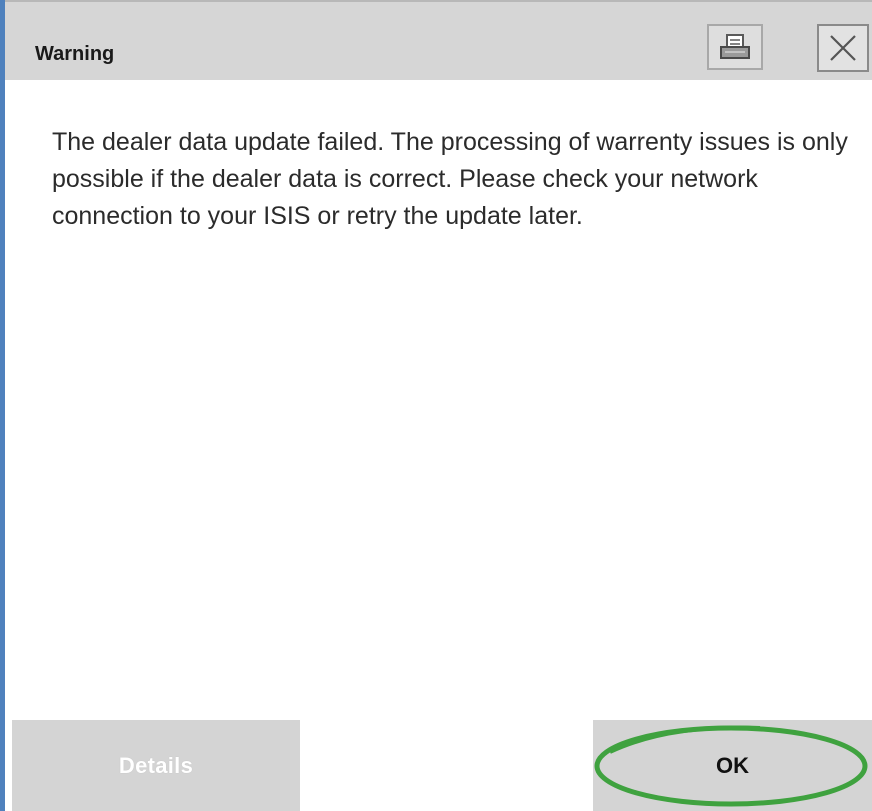 Image resolution: width=872 pixels, height=811 pixels. I want to click on print-button, so click(735, 47).